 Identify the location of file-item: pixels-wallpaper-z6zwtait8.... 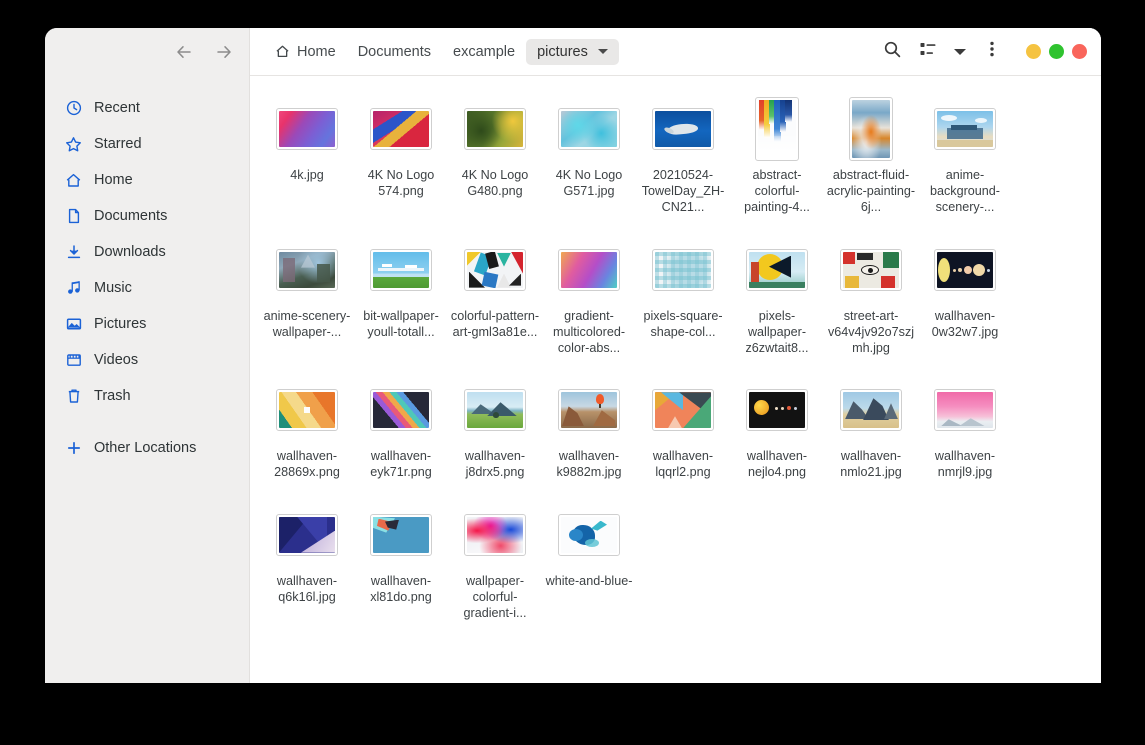
(777, 297).